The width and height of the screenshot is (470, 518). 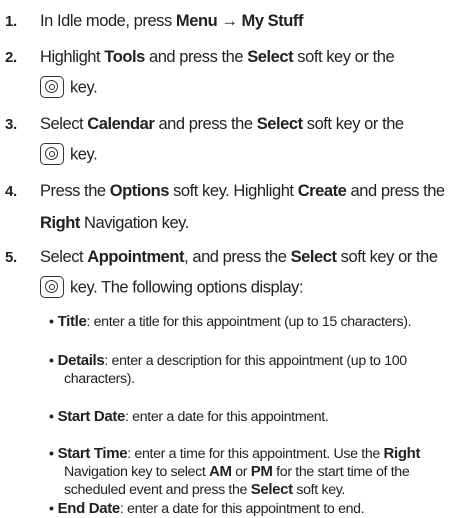 I want to click on text-run: , and press the, so click(x=237, y=257).